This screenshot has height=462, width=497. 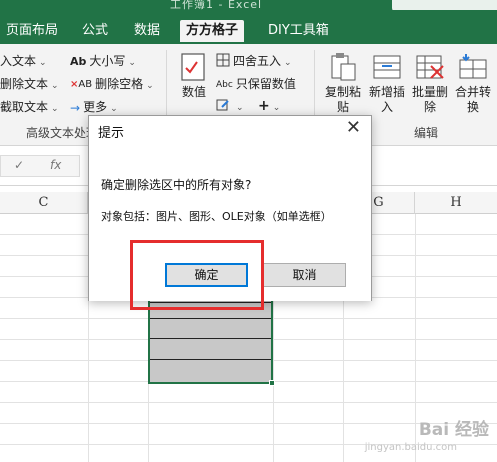 I want to click on ribbon-tabs: 页面布局 公式 数据 方方格子 DIY工具箱, so click(x=248, y=27).